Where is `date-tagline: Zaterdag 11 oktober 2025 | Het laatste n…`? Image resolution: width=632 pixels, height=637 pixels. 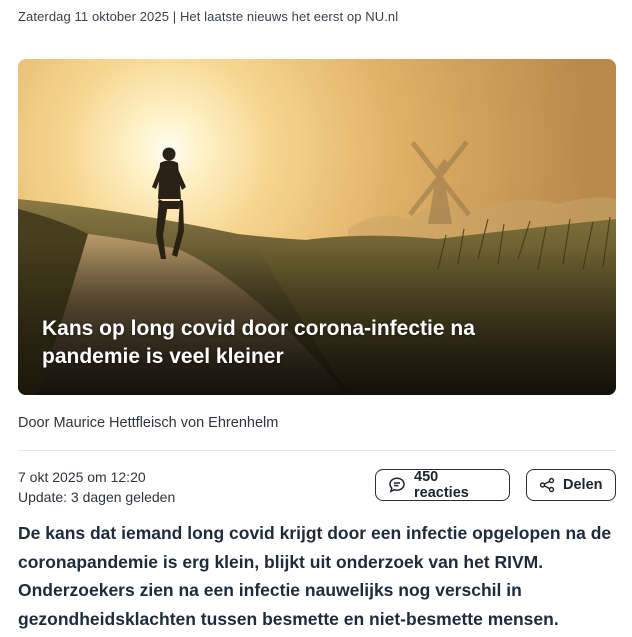 date-tagline: Zaterdag 11 oktober 2025 | Het laatste n… is located at coordinates (208, 16).